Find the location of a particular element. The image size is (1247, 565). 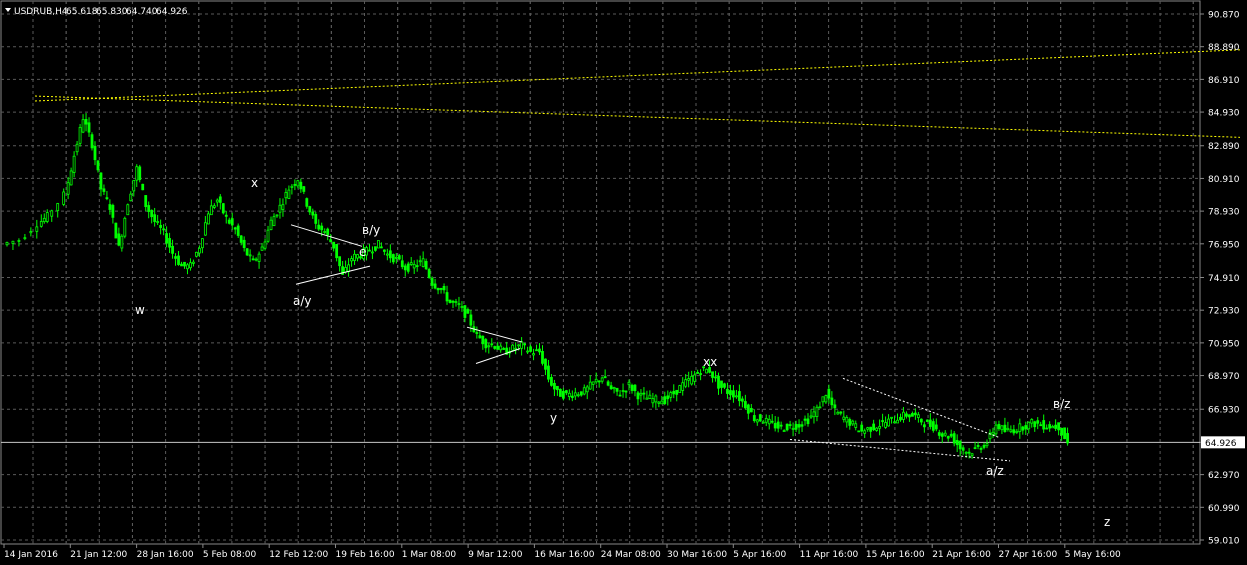

x-tick-label: 12 Feb 12:00 is located at coordinates (298, 555).